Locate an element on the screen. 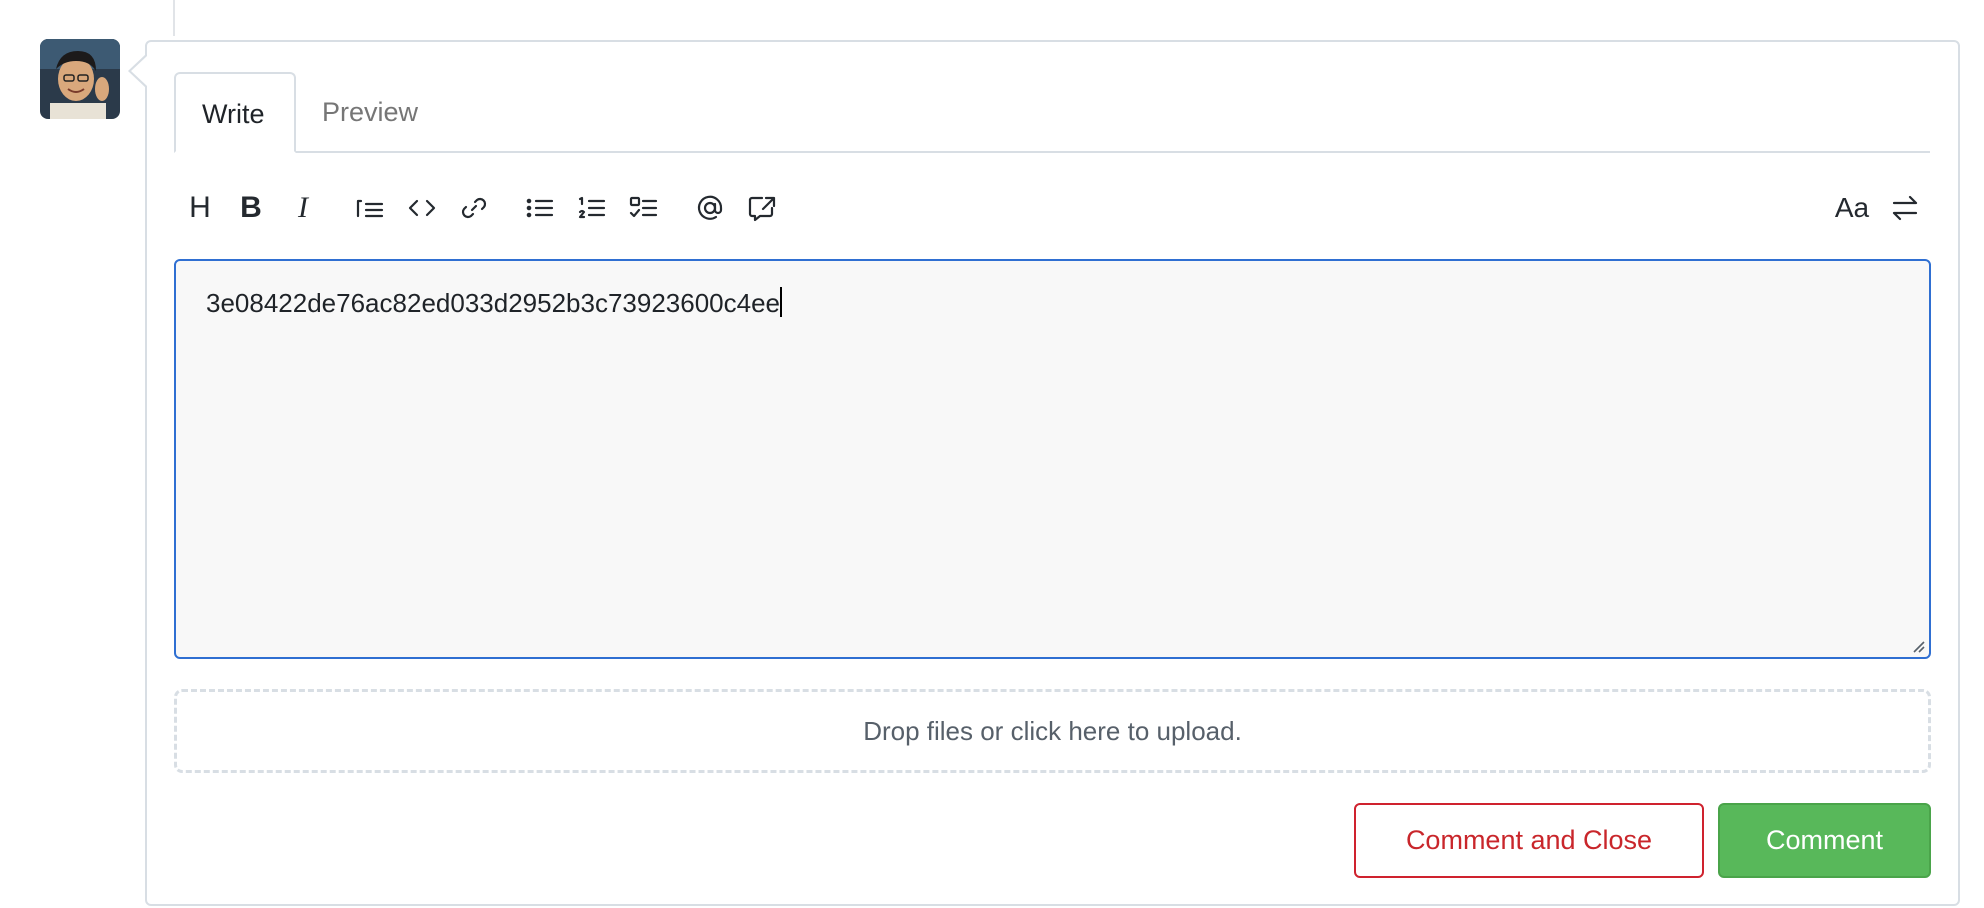 Image resolution: width=1984 pixels, height=908 pixels. code-button is located at coordinates (422, 208).